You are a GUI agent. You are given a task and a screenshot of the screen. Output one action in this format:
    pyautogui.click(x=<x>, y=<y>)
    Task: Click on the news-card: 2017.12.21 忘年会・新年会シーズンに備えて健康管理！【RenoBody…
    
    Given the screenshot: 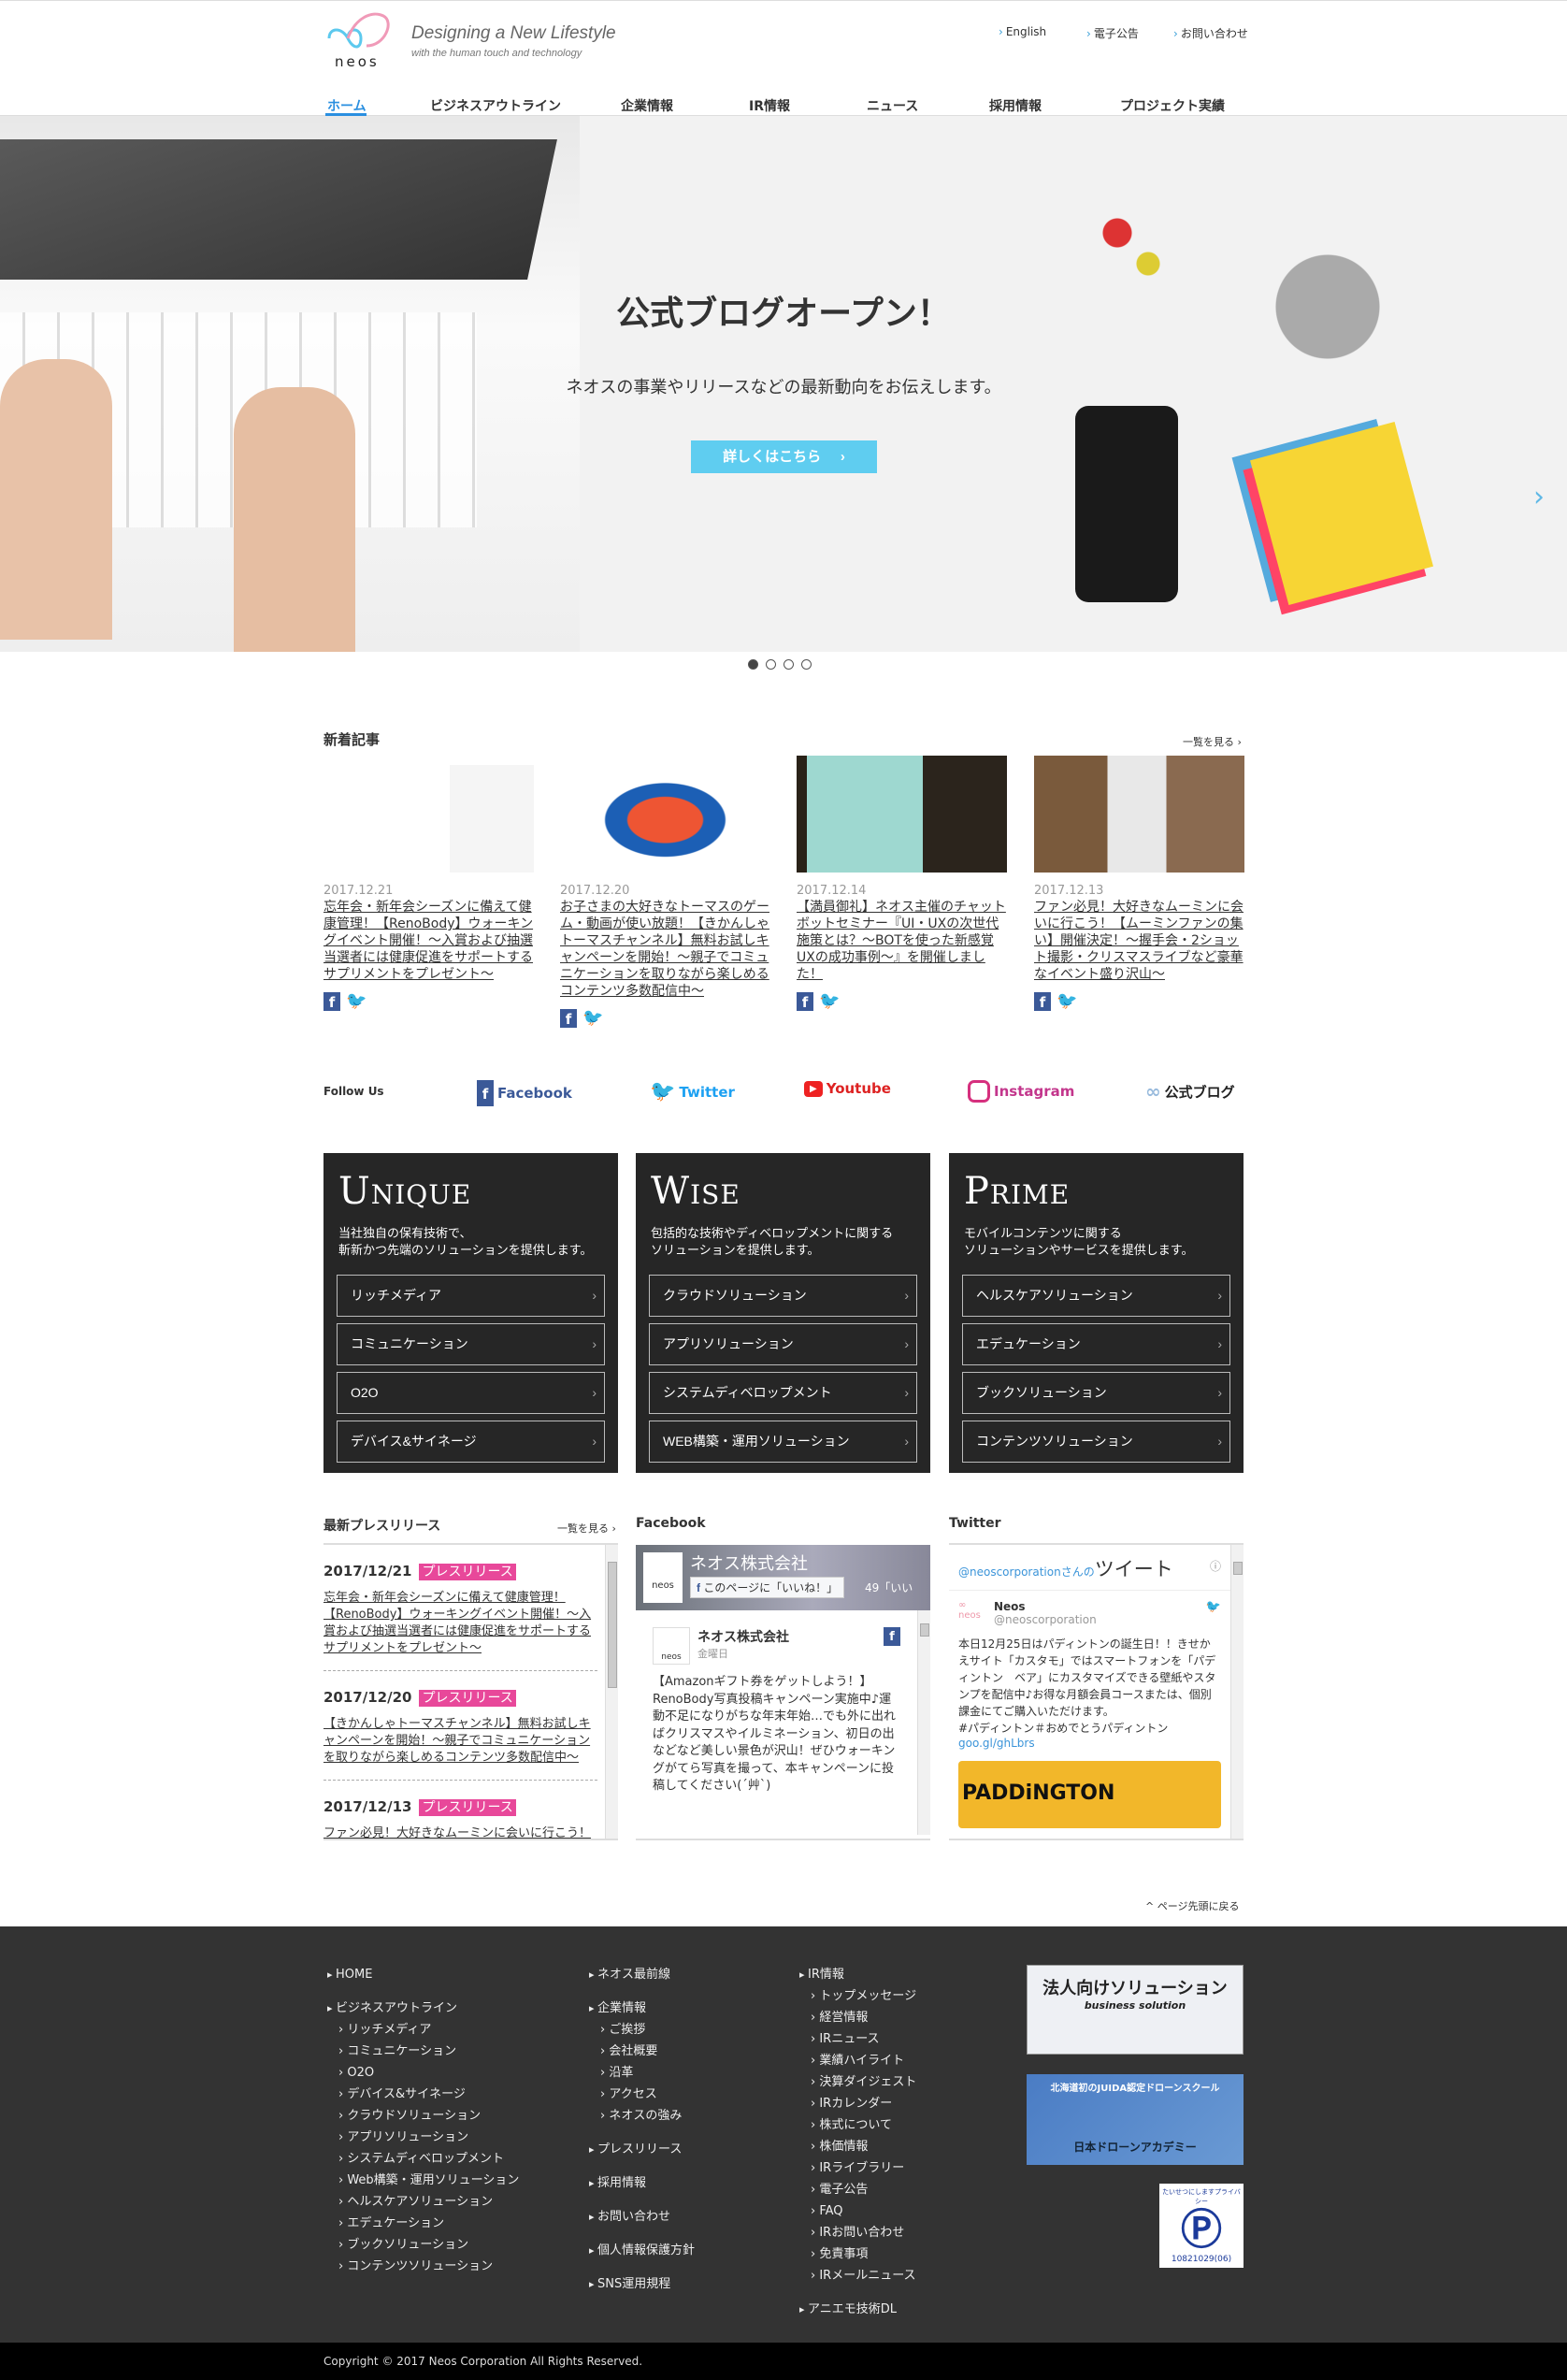 What is the action you would take?
    pyautogui.click(x=429, y=883)
    